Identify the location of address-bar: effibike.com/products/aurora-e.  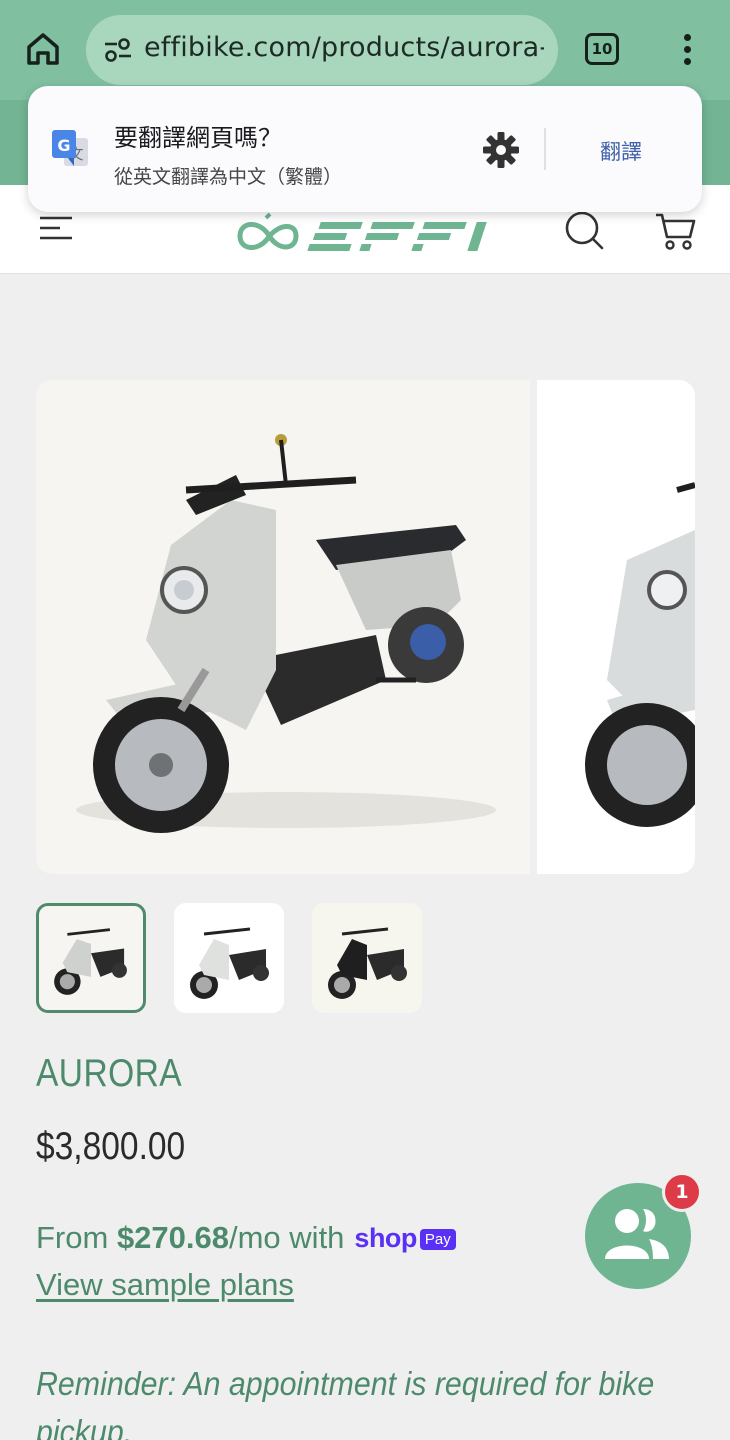
(322, 50).